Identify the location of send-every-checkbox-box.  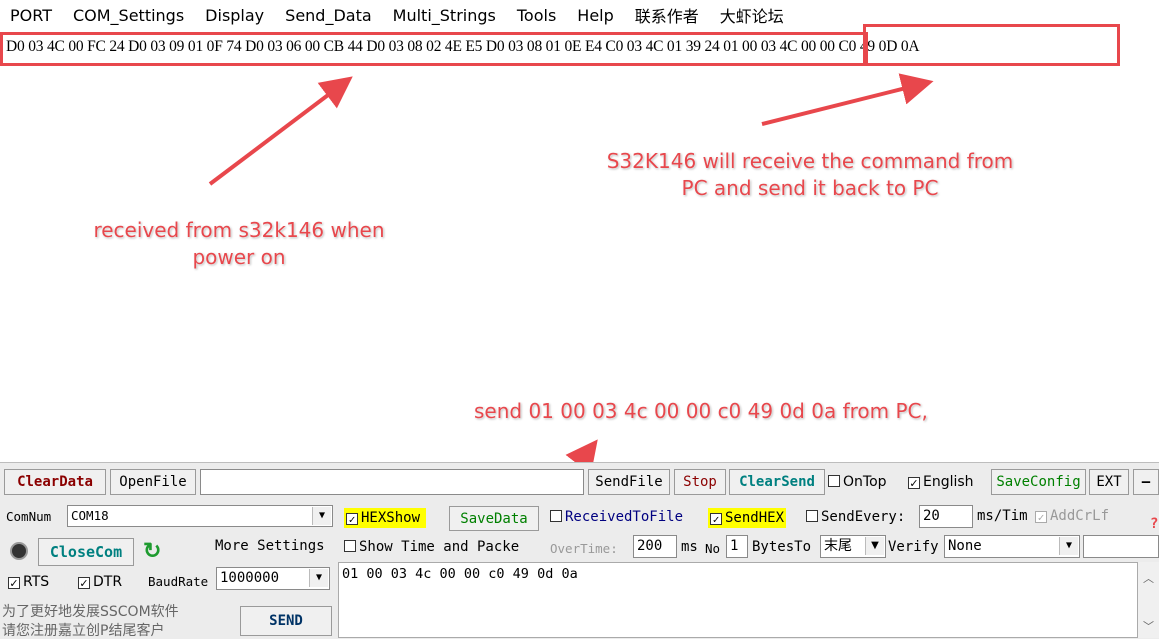
(812, 516).